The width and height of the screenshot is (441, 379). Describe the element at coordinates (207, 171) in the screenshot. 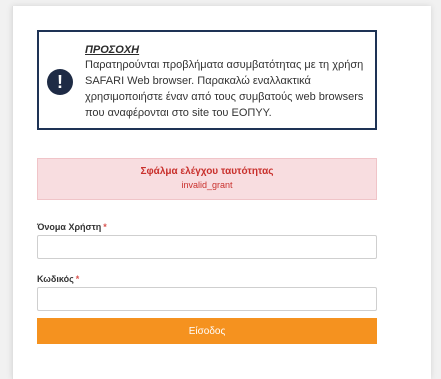

I see `error-title: Σφάλμα ελέγχου ταυτότητας` at that location.